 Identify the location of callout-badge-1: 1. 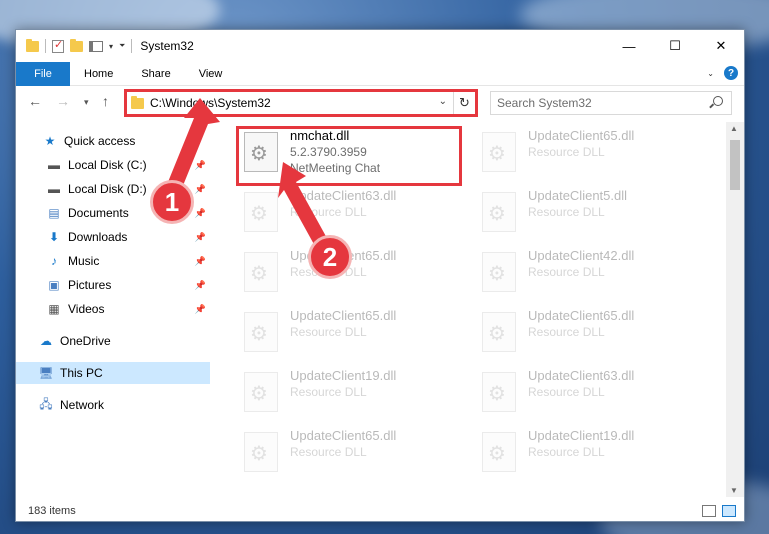
(172, 202).